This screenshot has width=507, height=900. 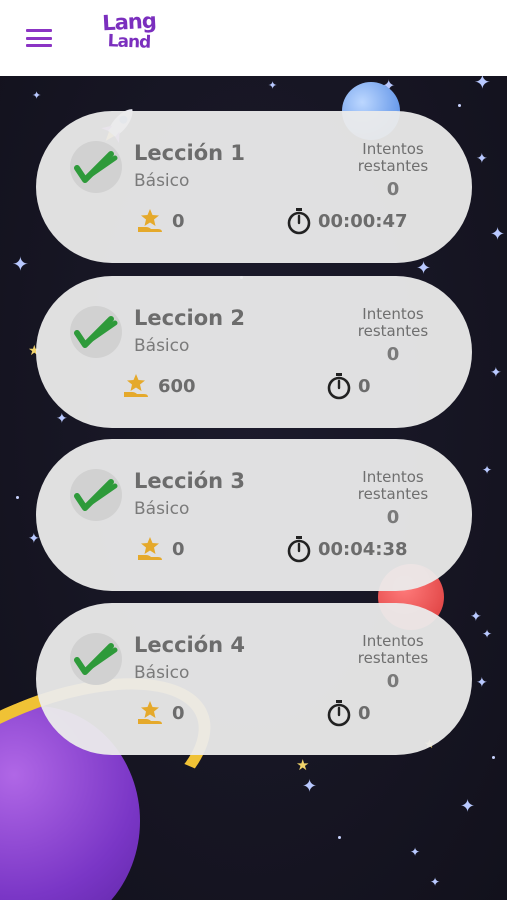 I want to click on lesson-title: Lección 4, so click(x=190, y=645).